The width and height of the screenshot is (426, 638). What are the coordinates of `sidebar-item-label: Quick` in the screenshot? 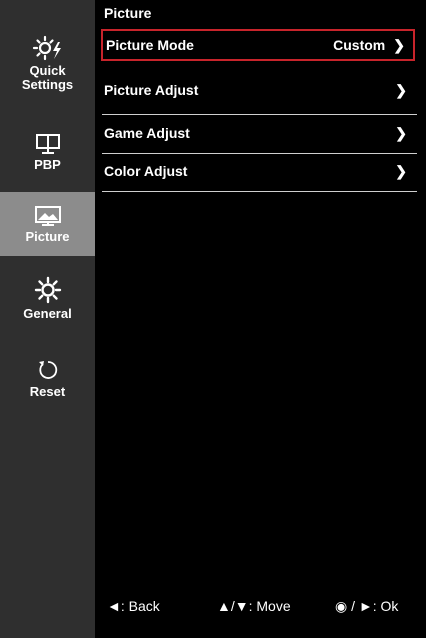 It's located at (47, 70).